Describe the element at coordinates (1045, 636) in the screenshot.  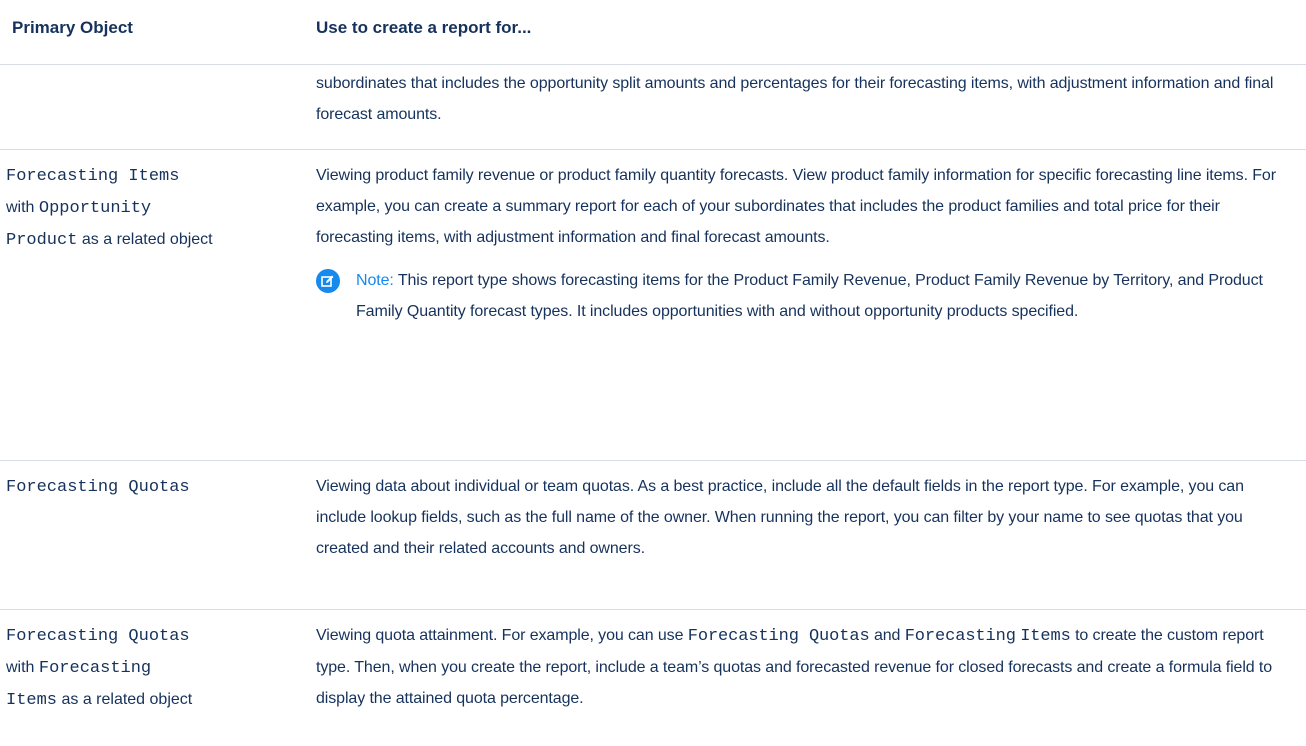
I see `desc-code: Items` at that location.